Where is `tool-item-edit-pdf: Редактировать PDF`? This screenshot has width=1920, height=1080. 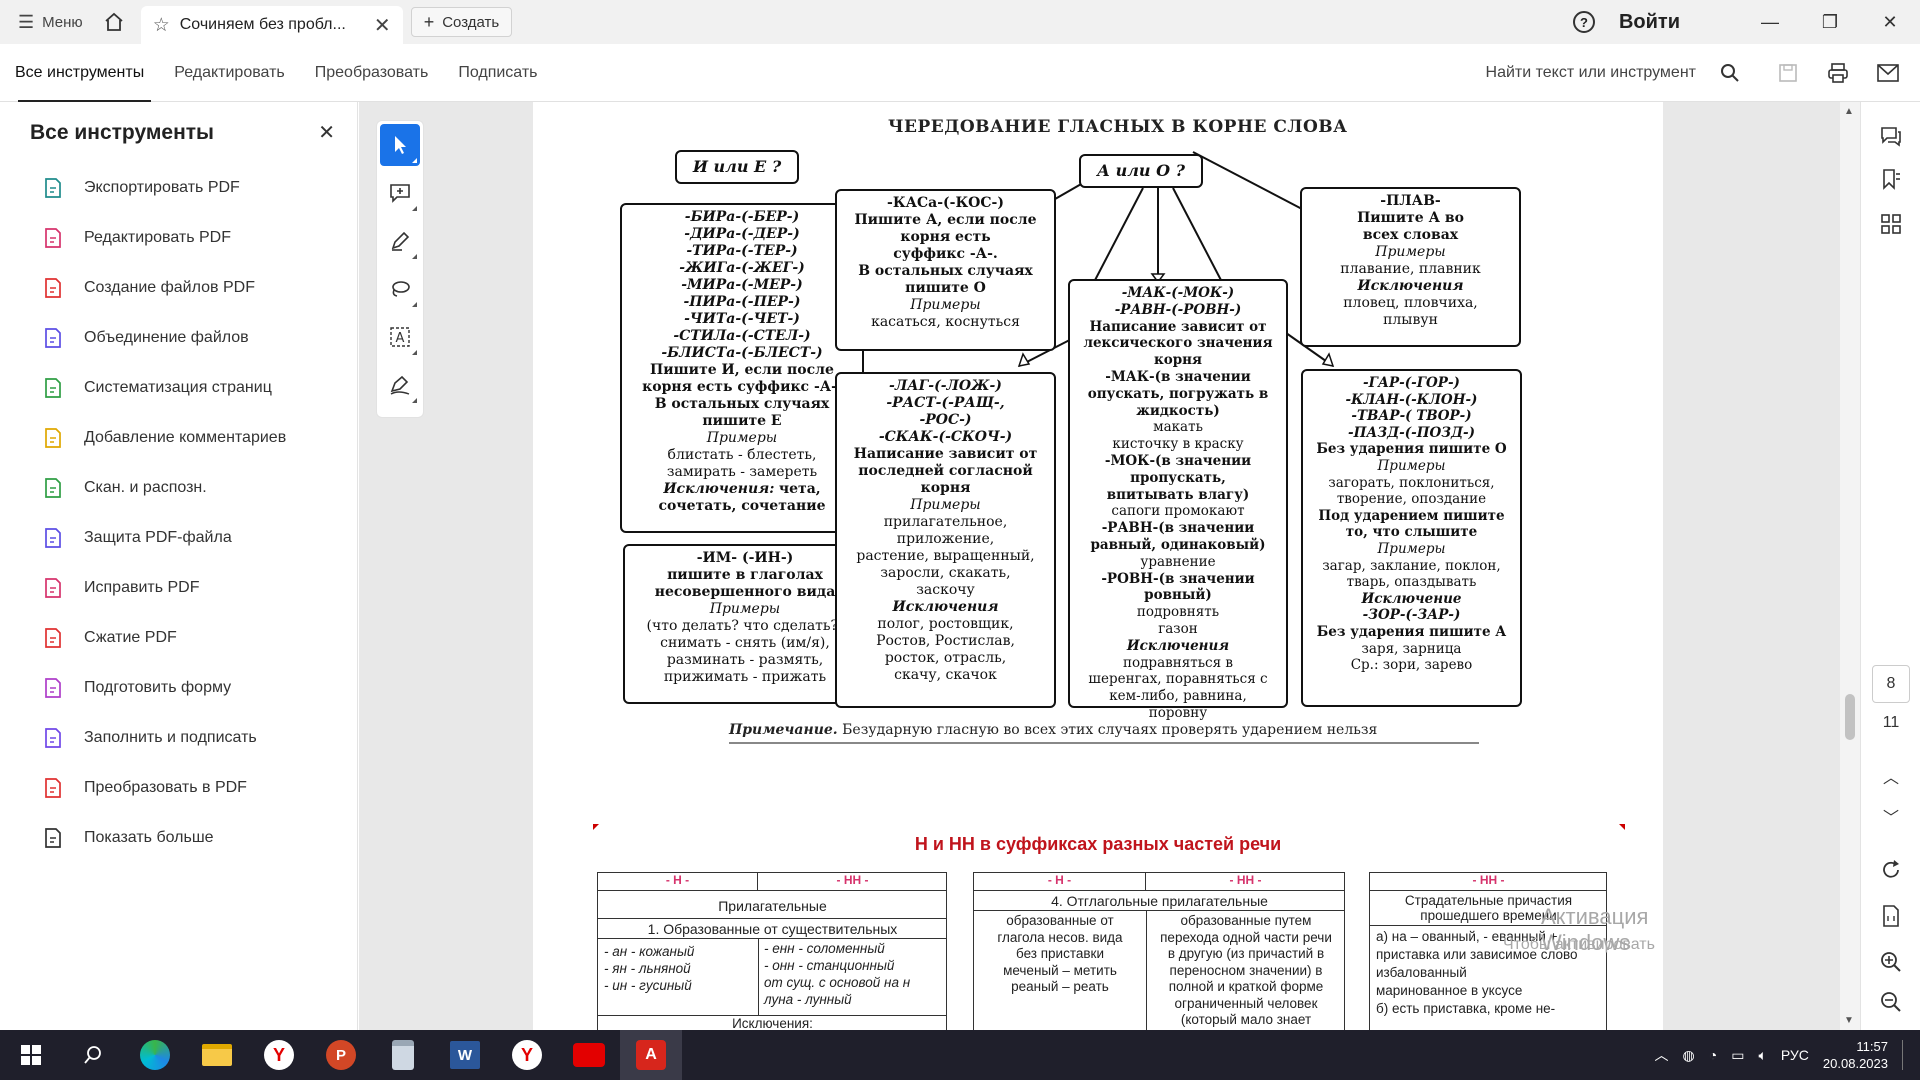 tool-item-edit-pdf: Редактировать PDF is located at coordinates (178, 238).